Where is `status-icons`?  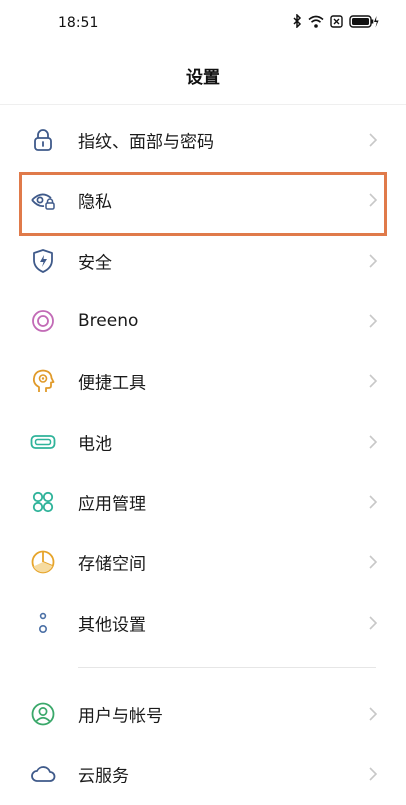
status-icons is located at coordinates (336, 21).